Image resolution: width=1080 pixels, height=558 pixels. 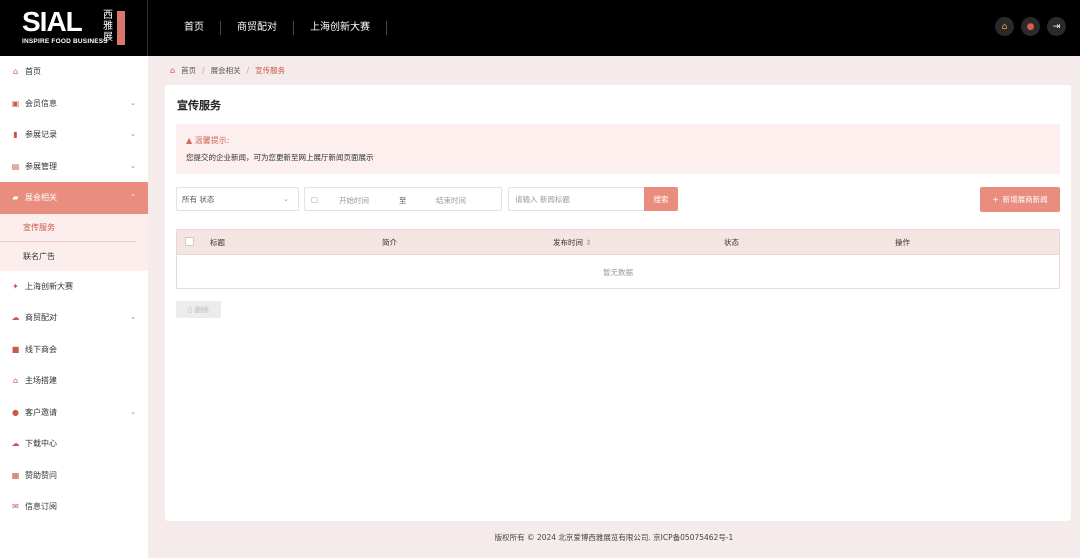 I want to click on sidebar-subitem-cobranded-ads: 联名广告, so click(x=74, y=256).